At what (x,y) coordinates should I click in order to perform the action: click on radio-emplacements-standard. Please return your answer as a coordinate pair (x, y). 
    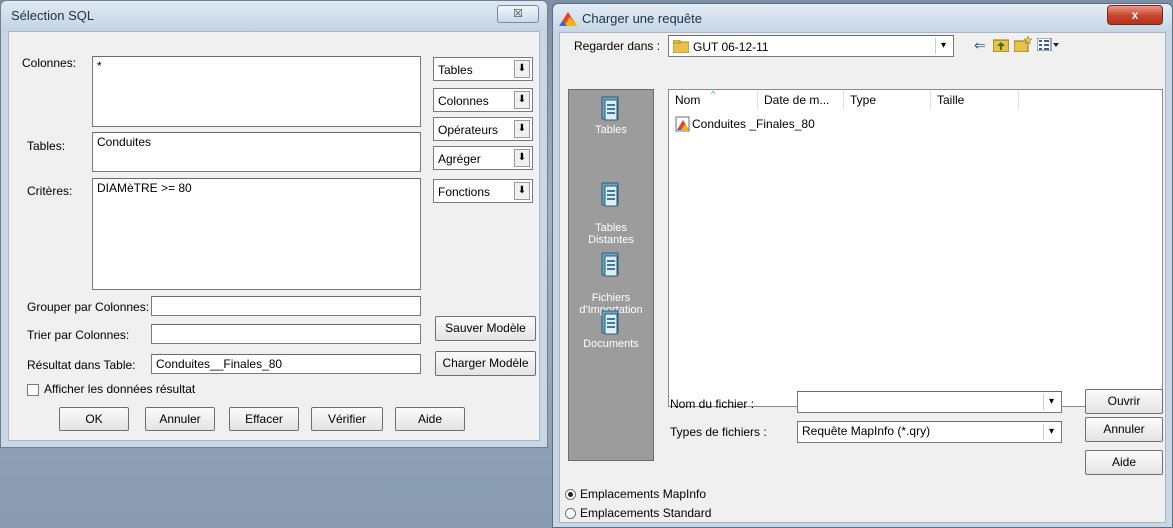
    Looking at the image, I should click on (570, 513).